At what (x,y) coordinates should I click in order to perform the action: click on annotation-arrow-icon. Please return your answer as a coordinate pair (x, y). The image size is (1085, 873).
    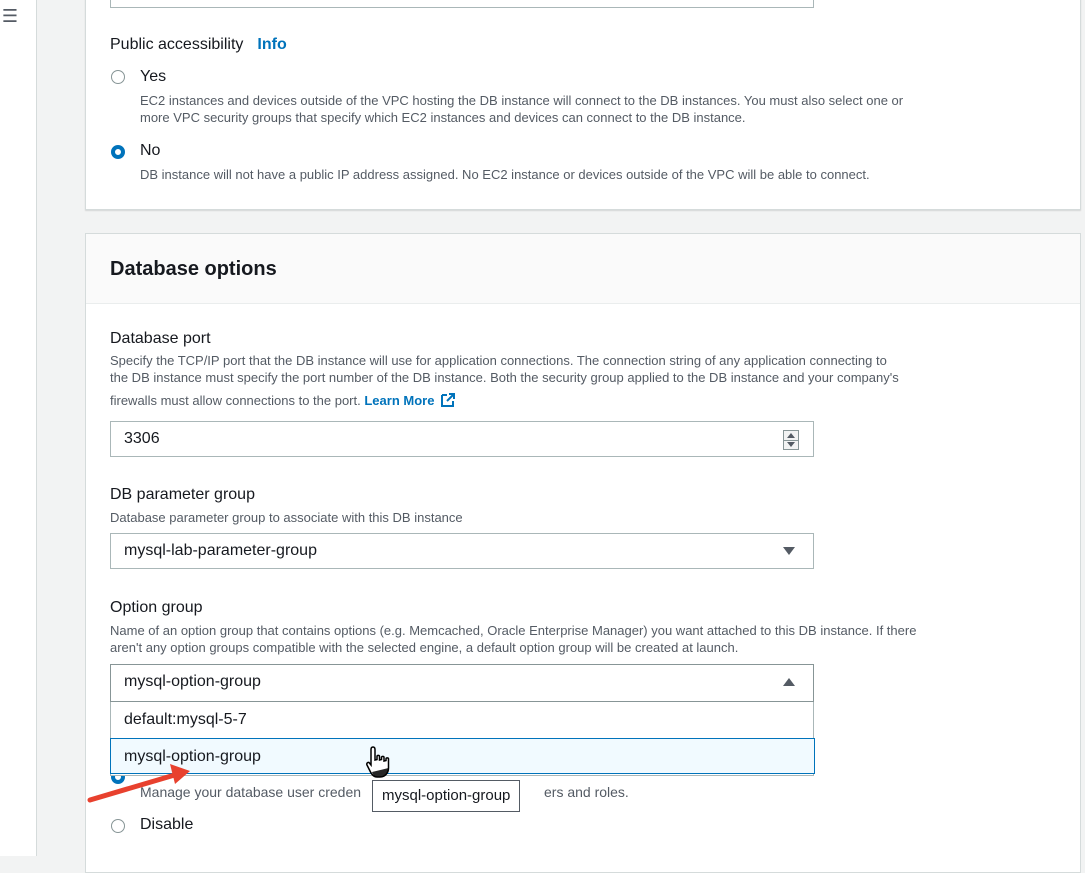
    Looking at the image, I should click on (138, 783).